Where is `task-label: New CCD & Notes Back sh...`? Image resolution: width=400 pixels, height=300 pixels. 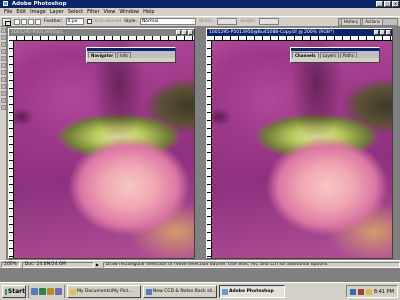
task-label: New CCD & Notes Back sh... is located at coordinates (185, 291).